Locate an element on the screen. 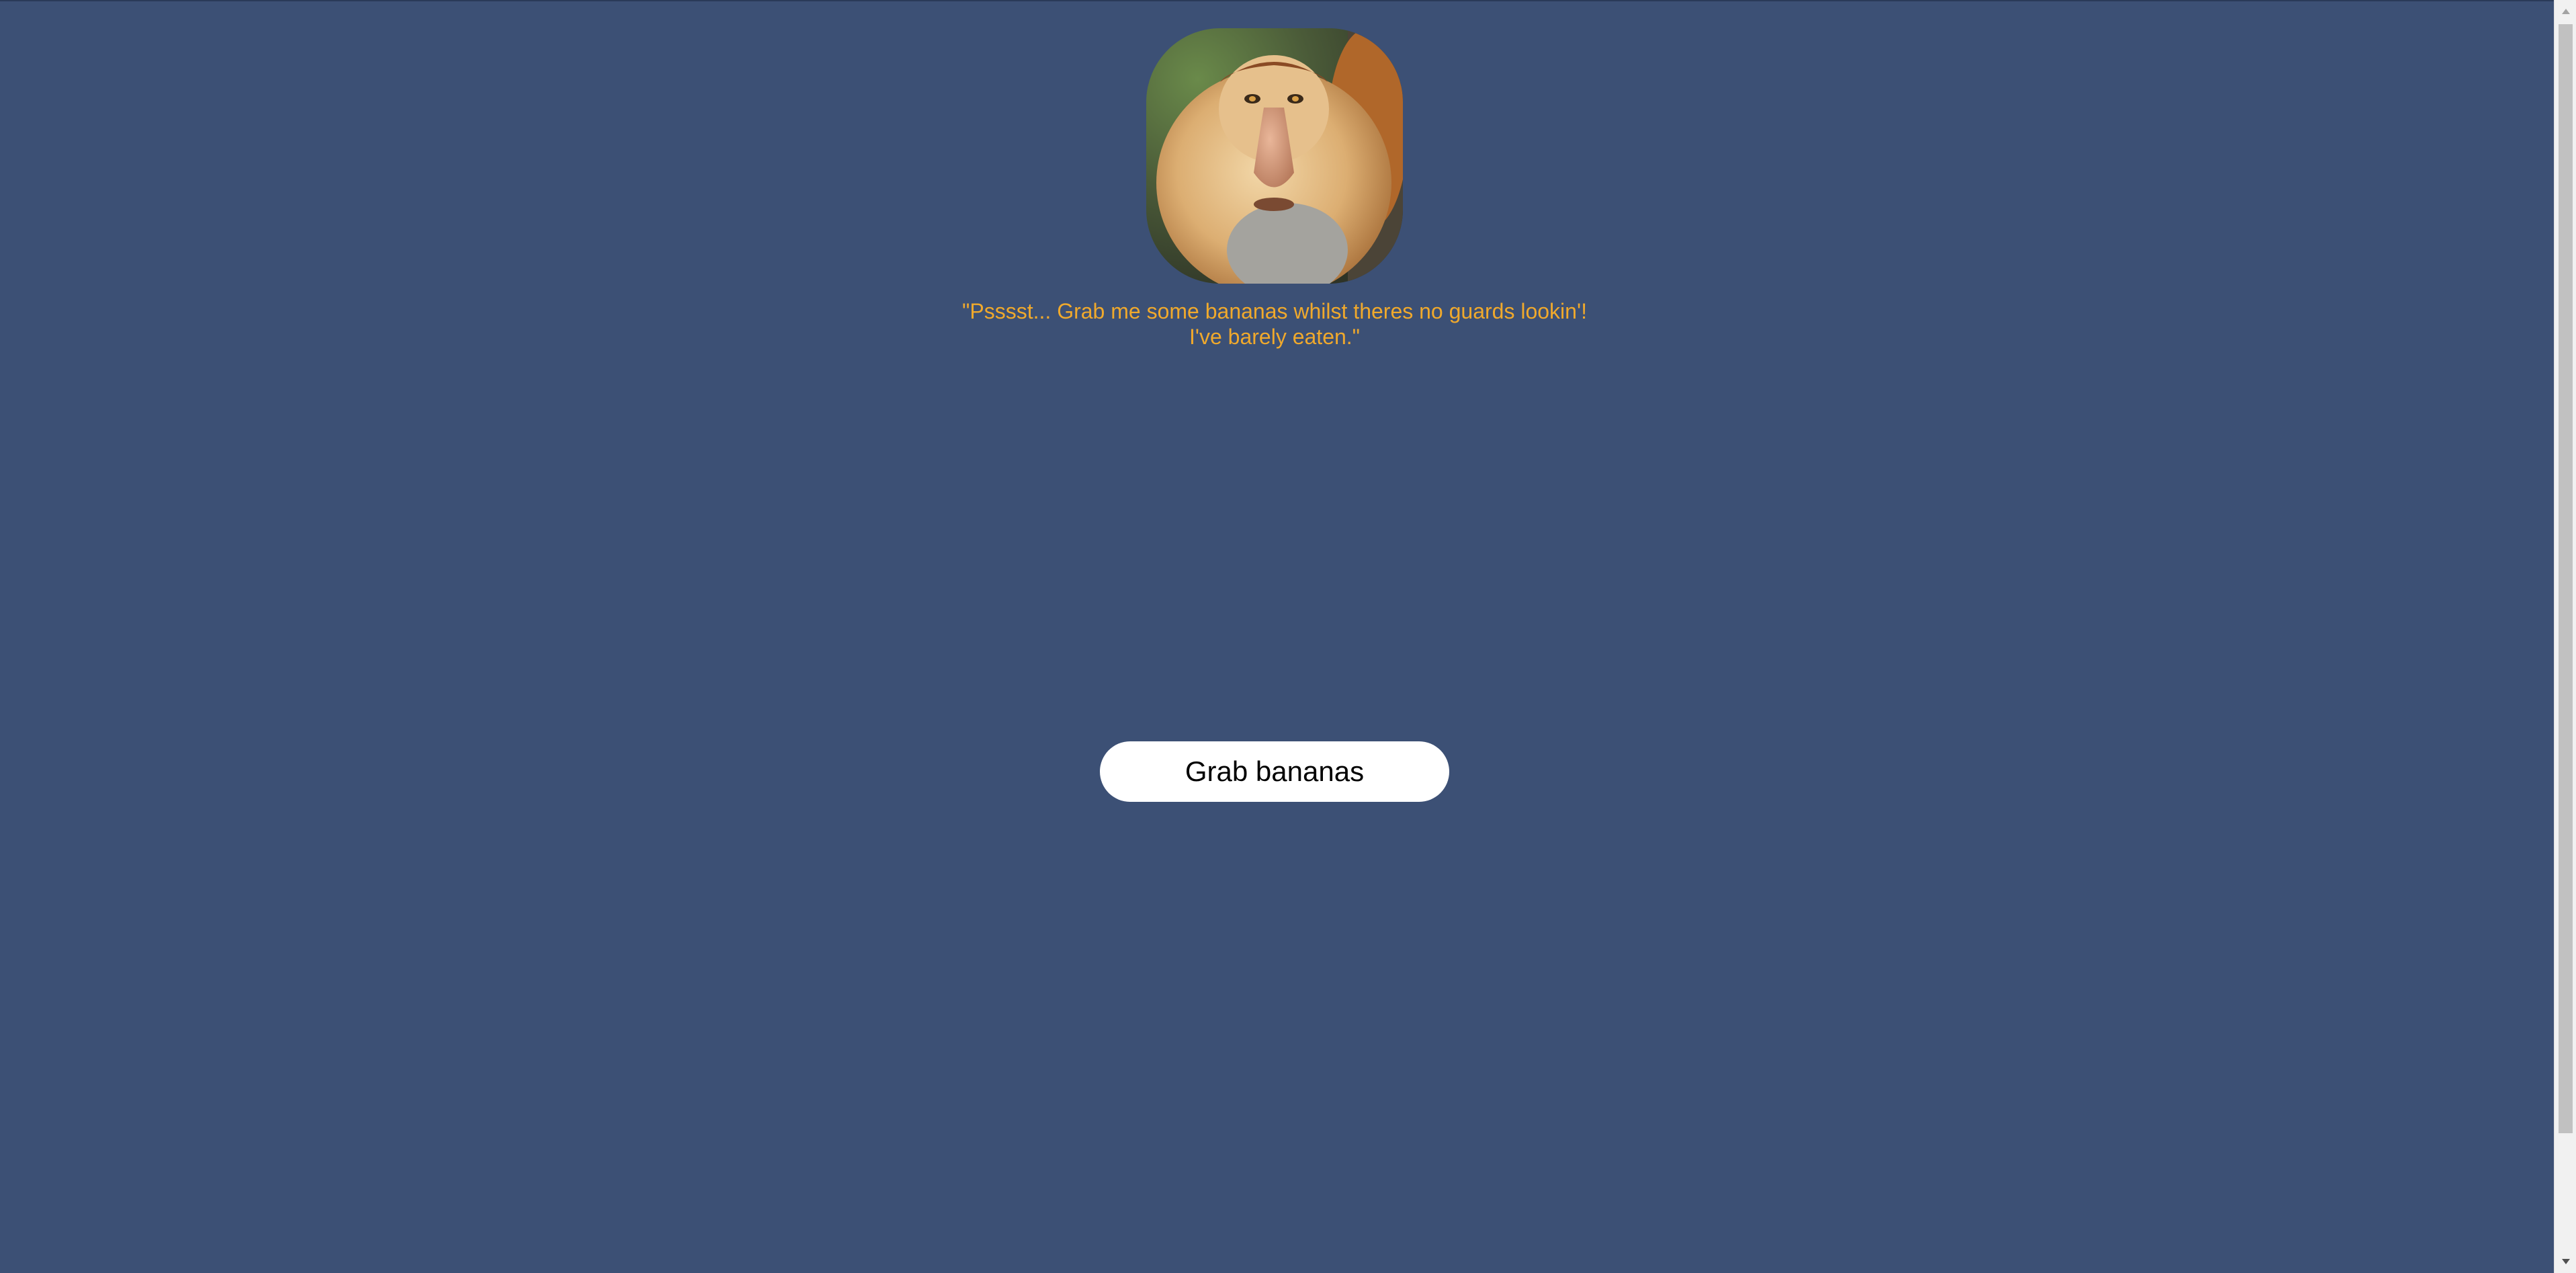 This screenshot has height=1273, width=2576. monkey-portrait-image is located at coordinates (1274, 156).